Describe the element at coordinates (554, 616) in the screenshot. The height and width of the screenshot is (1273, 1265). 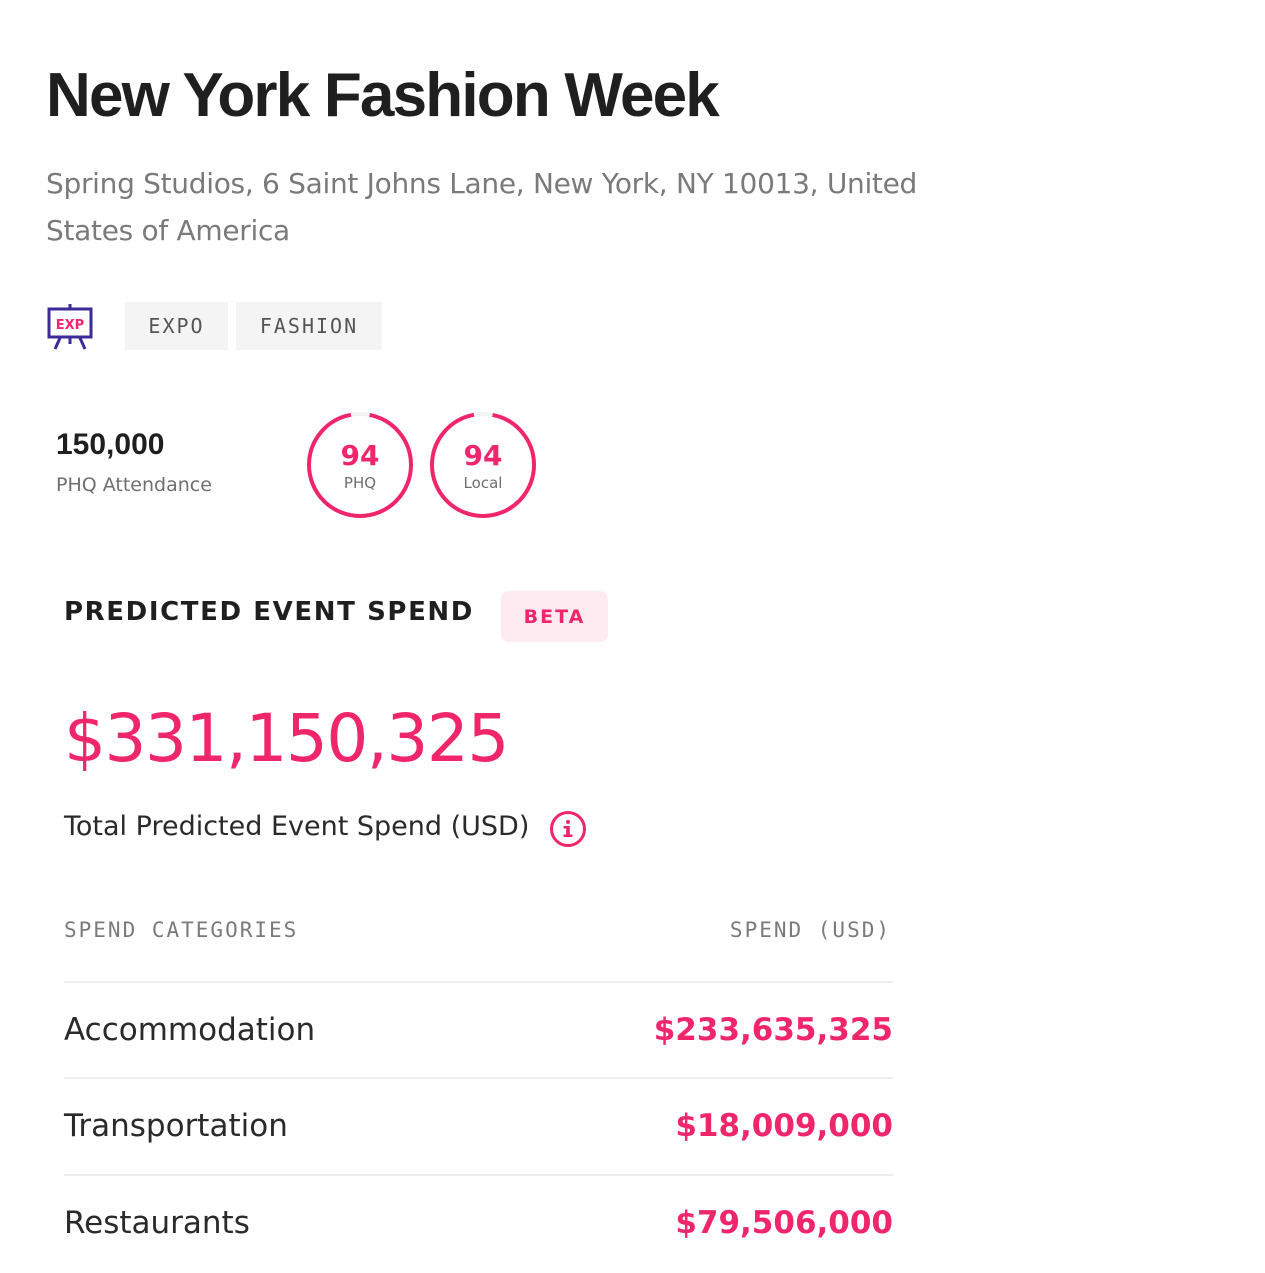
I see `beta-badge: BETA` at that location.